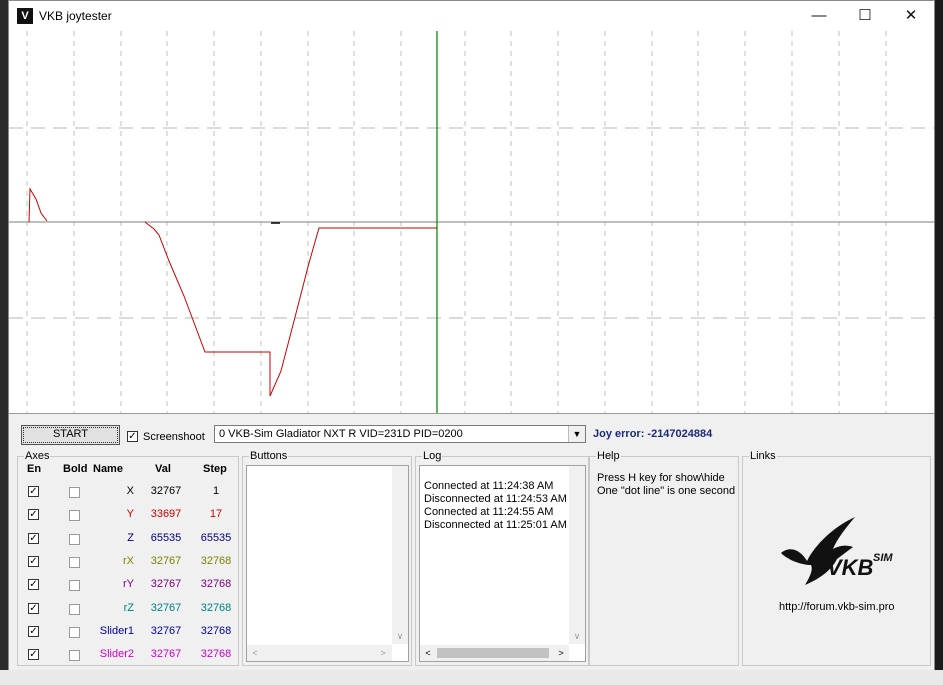 Image resolution: width=943 pixels, height=685 pixels. I want to click on buttons-scrollbar-v: ∨, so click(400, 555).